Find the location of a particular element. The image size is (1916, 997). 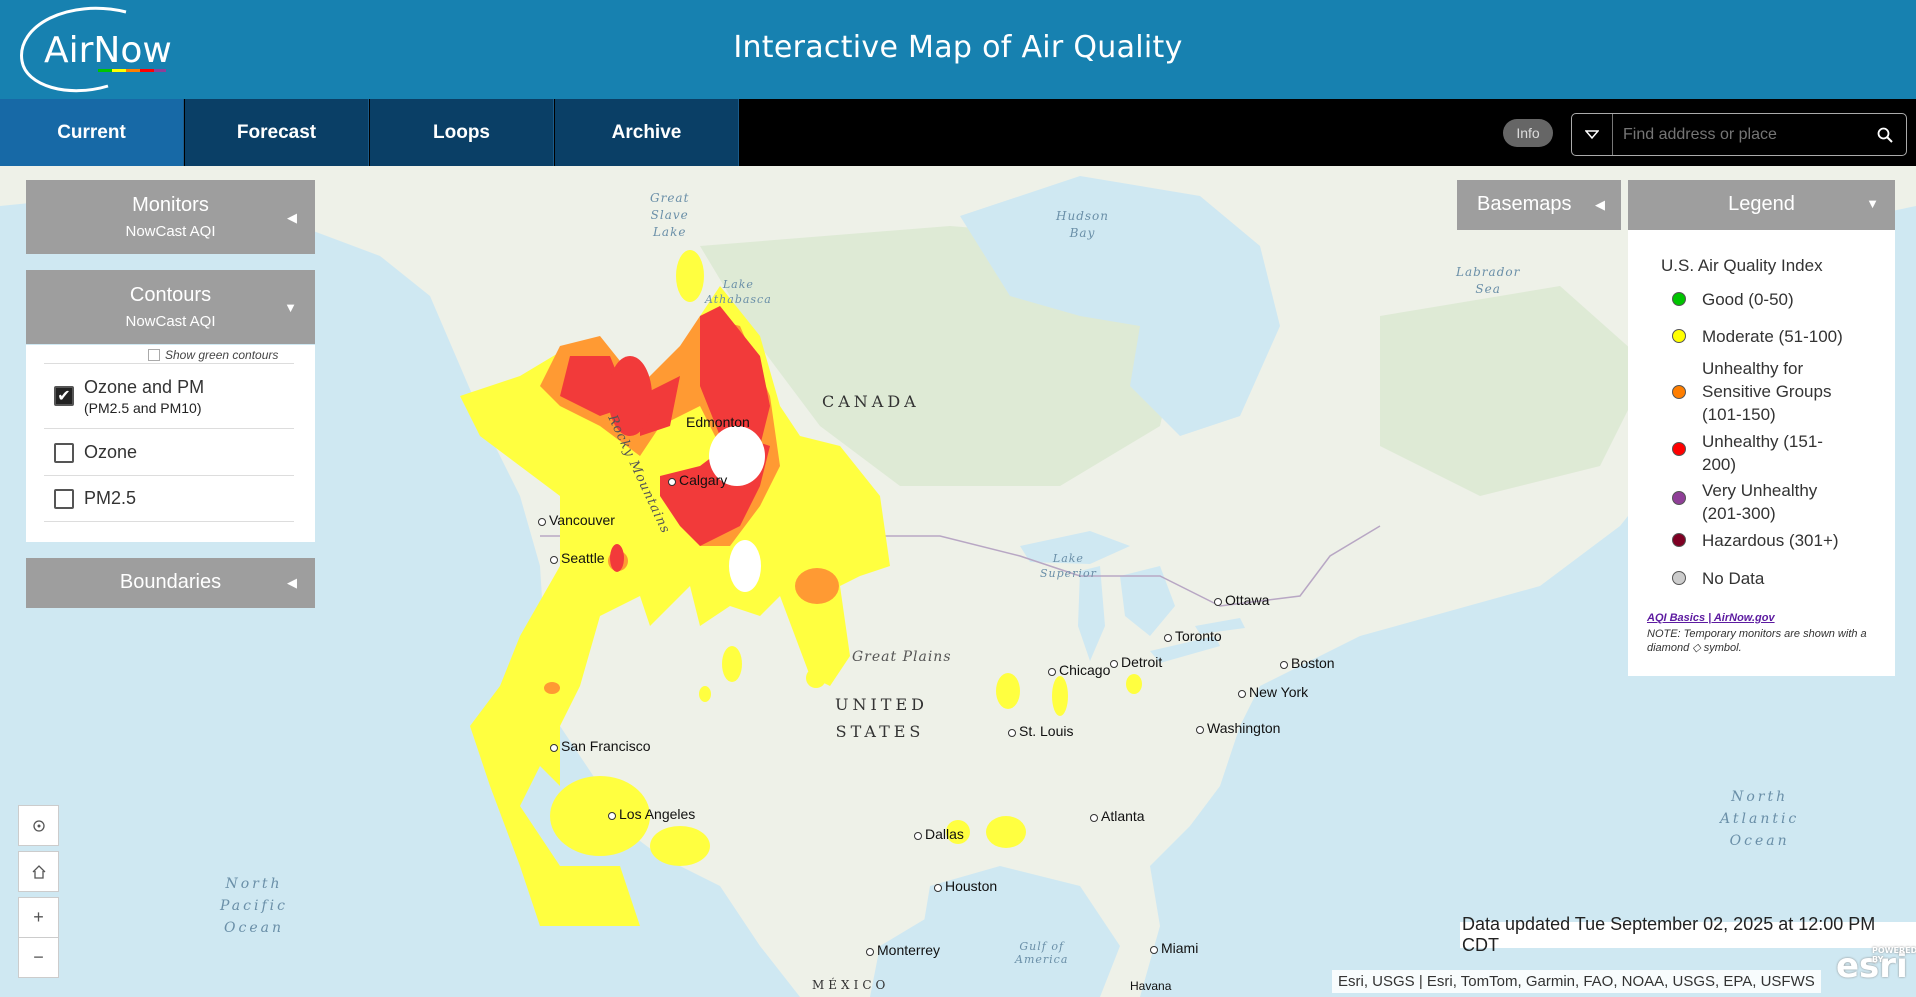

water-label: Lake Athabasca is located at coordinates (738, 292).